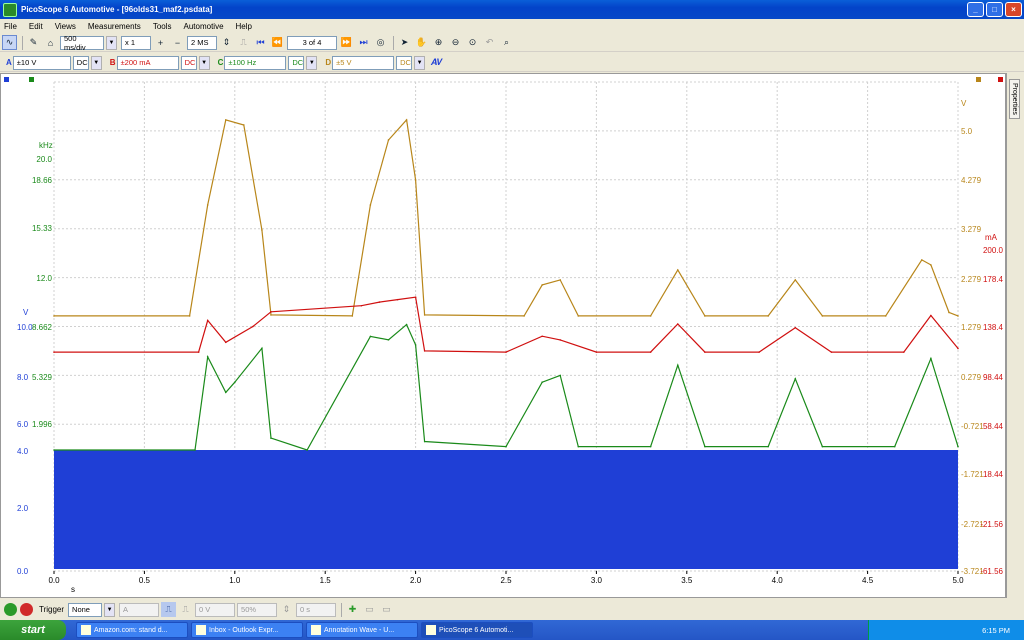 Image resolution: width=1024 pixels, height=640 pixels. I want to click on menu-help: Help, so click(244, 26).